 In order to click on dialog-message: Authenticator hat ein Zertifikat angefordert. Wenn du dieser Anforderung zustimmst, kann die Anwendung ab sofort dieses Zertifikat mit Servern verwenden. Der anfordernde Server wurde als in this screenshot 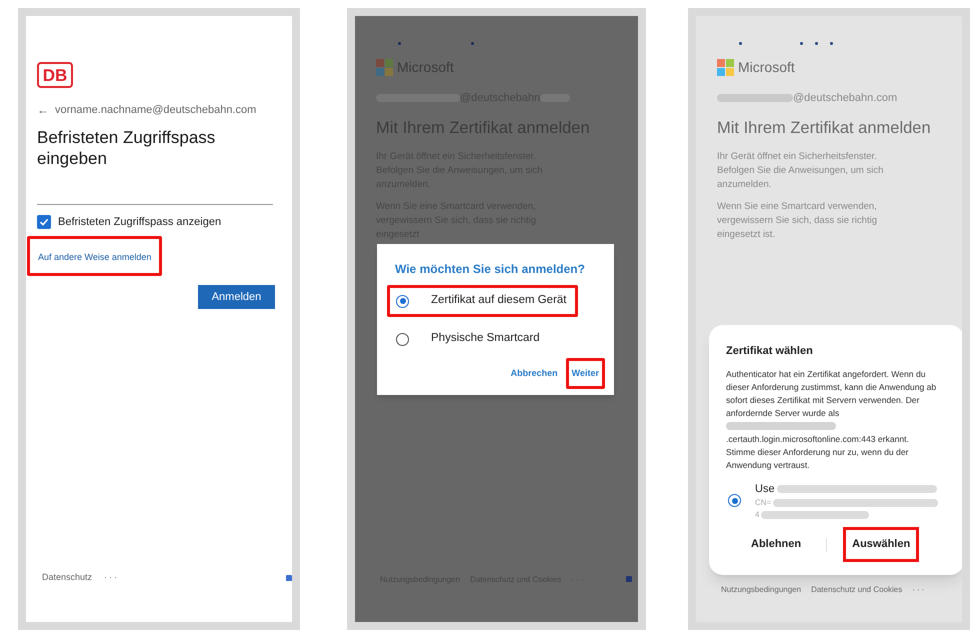, I will do `click(831, 393)`.